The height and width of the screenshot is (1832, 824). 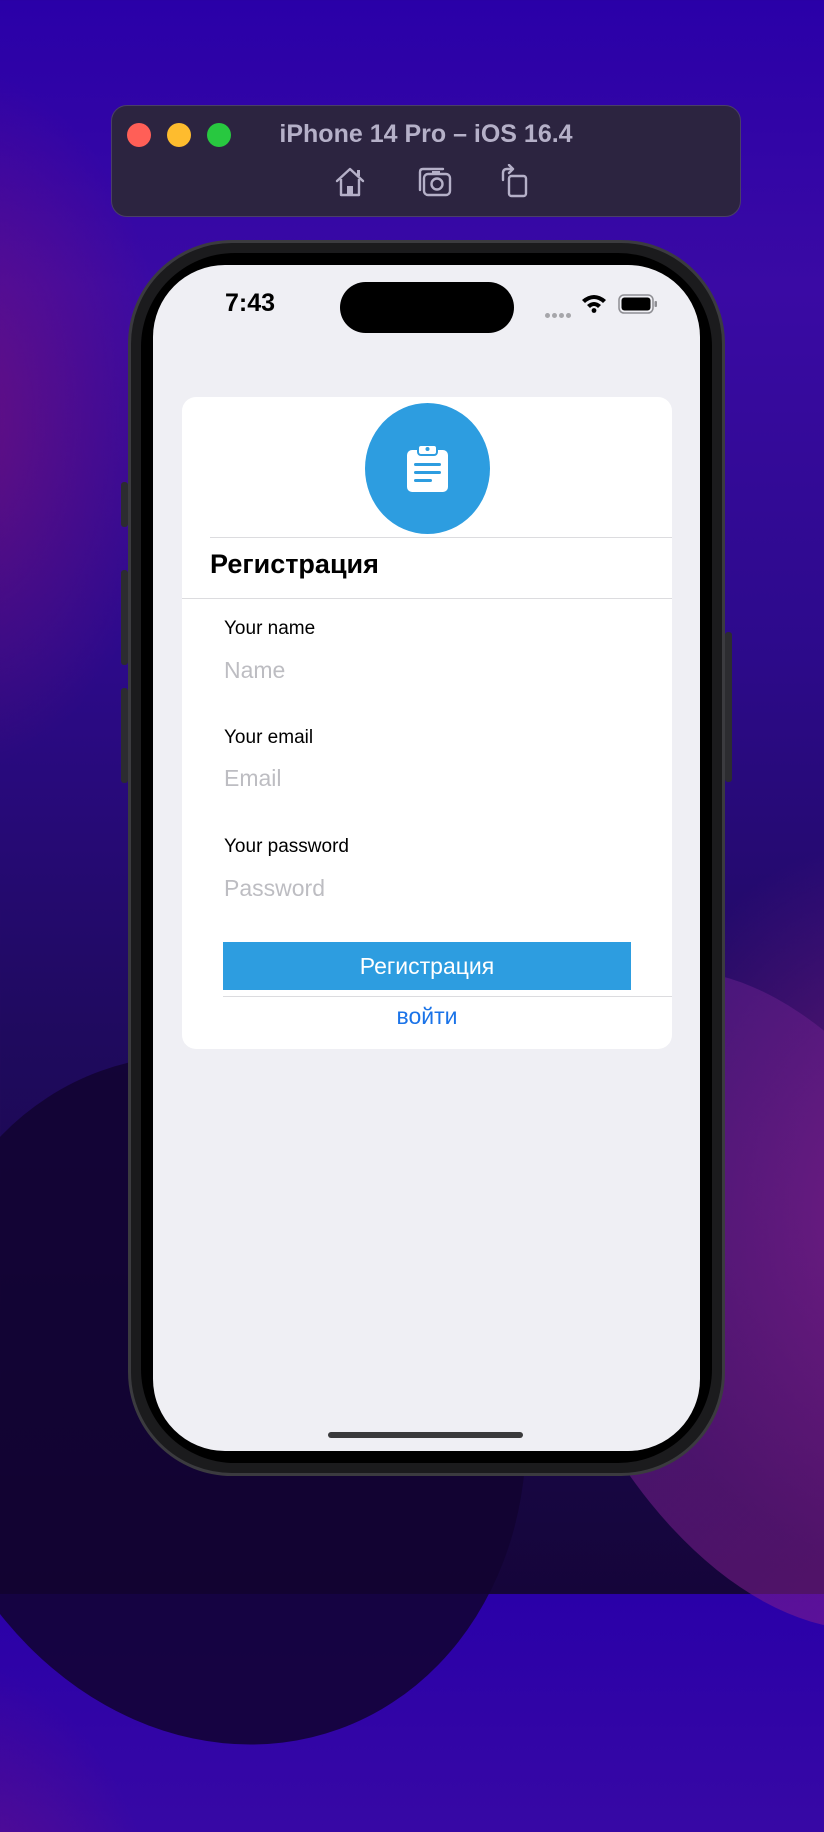 What do you see at coordinates (426, 161) in the screenshot?
I see `simulator-title-bar: iPhone 14 Pro – iOS 16.4` at bounding box center [426, 161].